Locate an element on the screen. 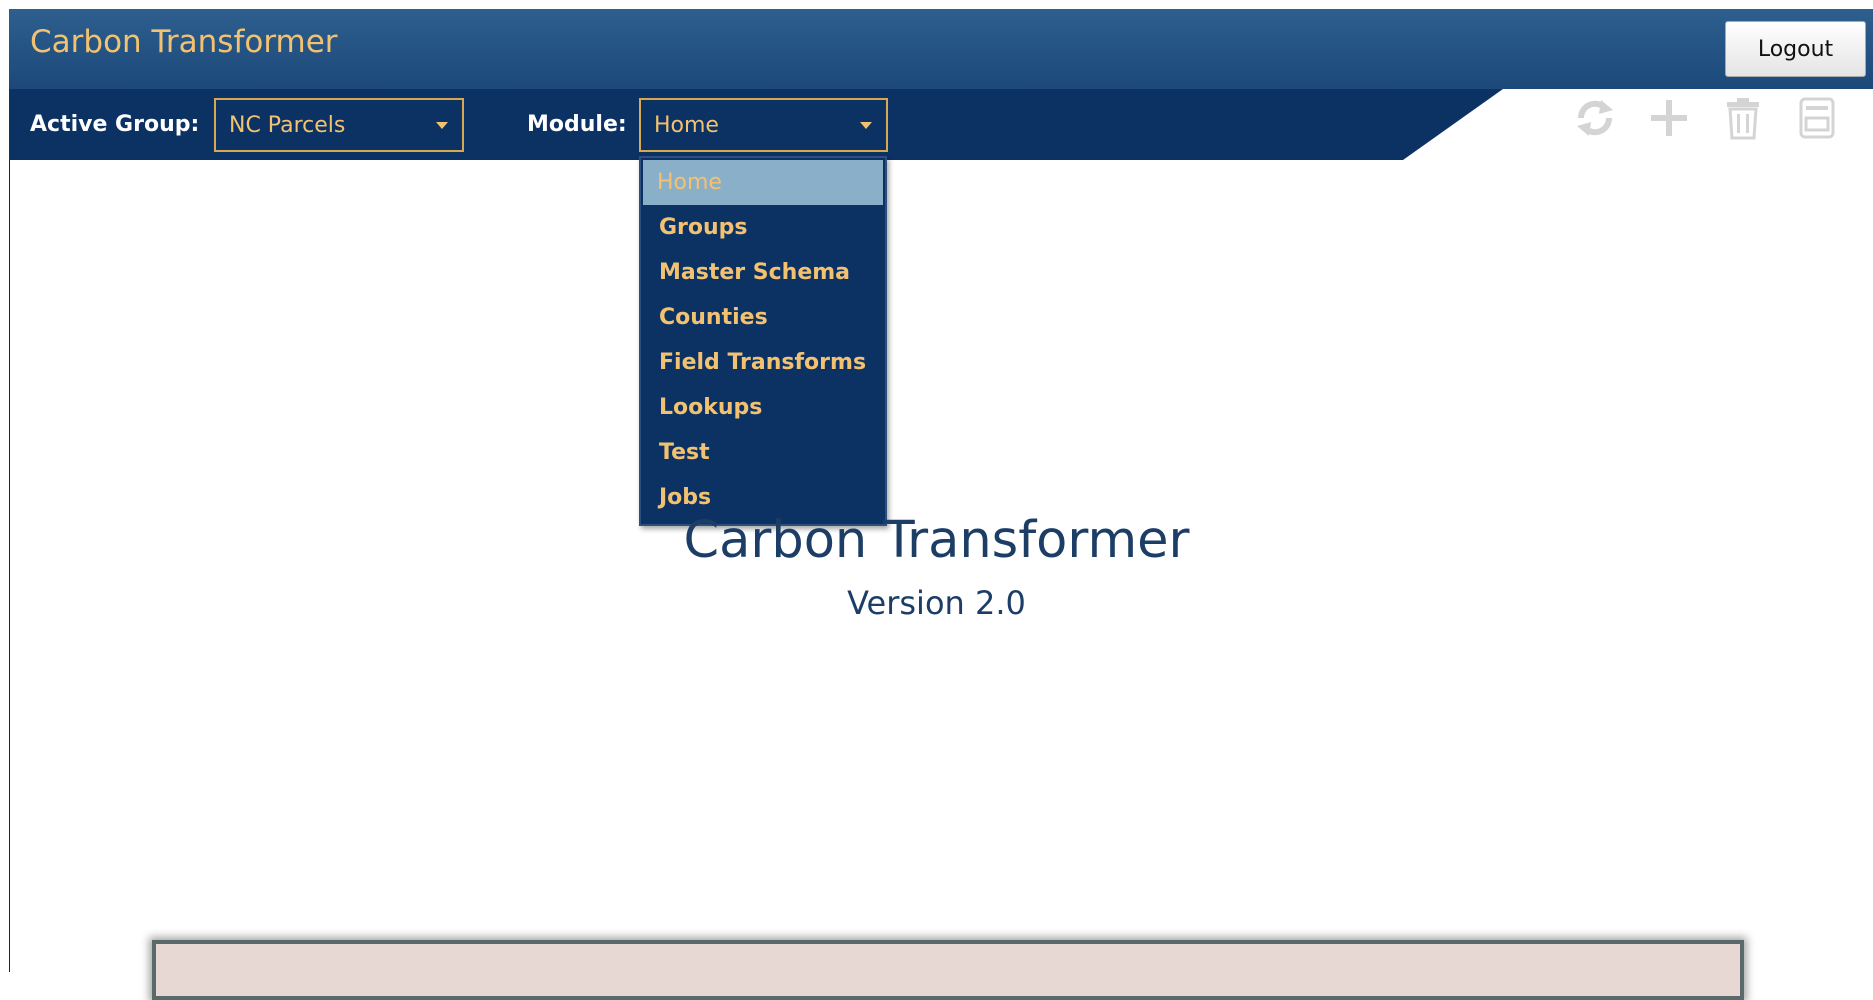 The height and width of the screenshot is (1000, 1873). active-group-label: Active Group: is located at coordinates (115, 124).